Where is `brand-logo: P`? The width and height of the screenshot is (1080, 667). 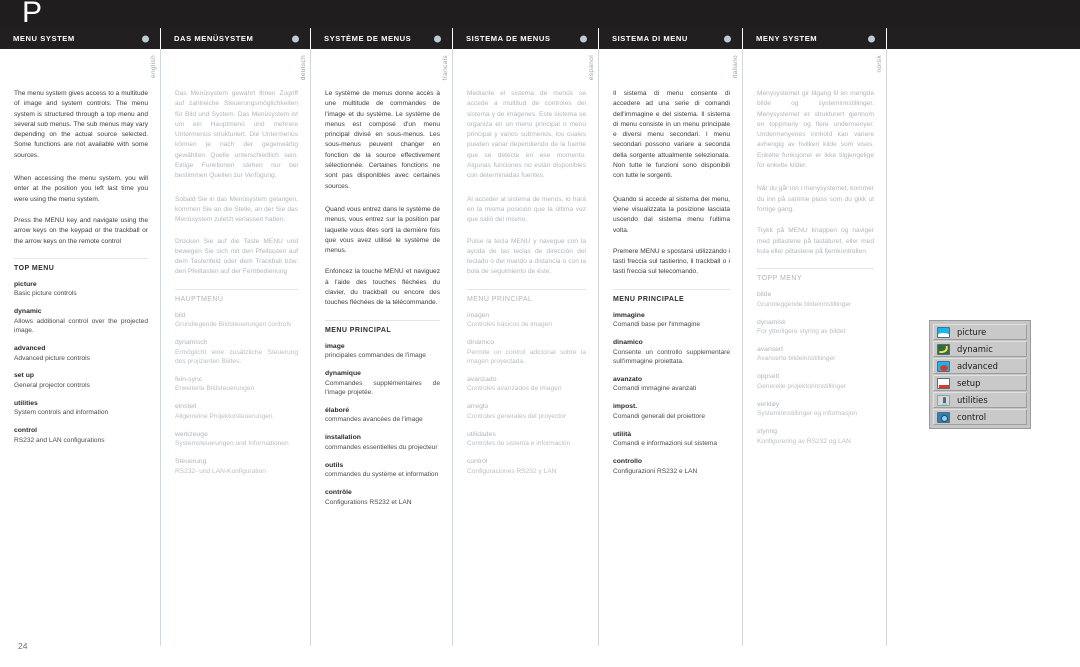 brand-logo: P is located at coordinates (32, 14).